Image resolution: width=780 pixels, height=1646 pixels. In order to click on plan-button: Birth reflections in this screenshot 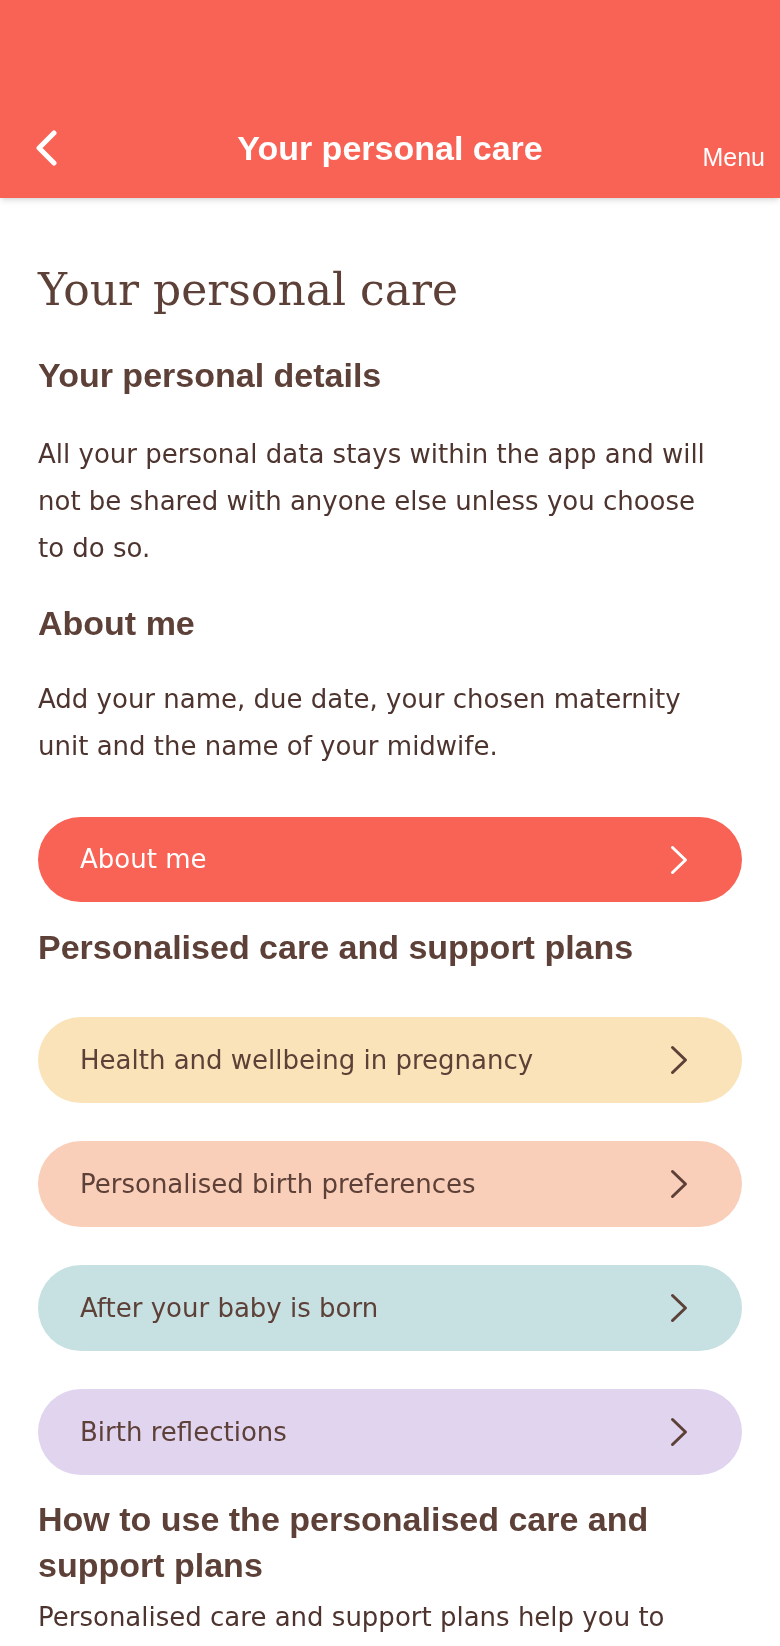, I will do `click(390, 1432)`.